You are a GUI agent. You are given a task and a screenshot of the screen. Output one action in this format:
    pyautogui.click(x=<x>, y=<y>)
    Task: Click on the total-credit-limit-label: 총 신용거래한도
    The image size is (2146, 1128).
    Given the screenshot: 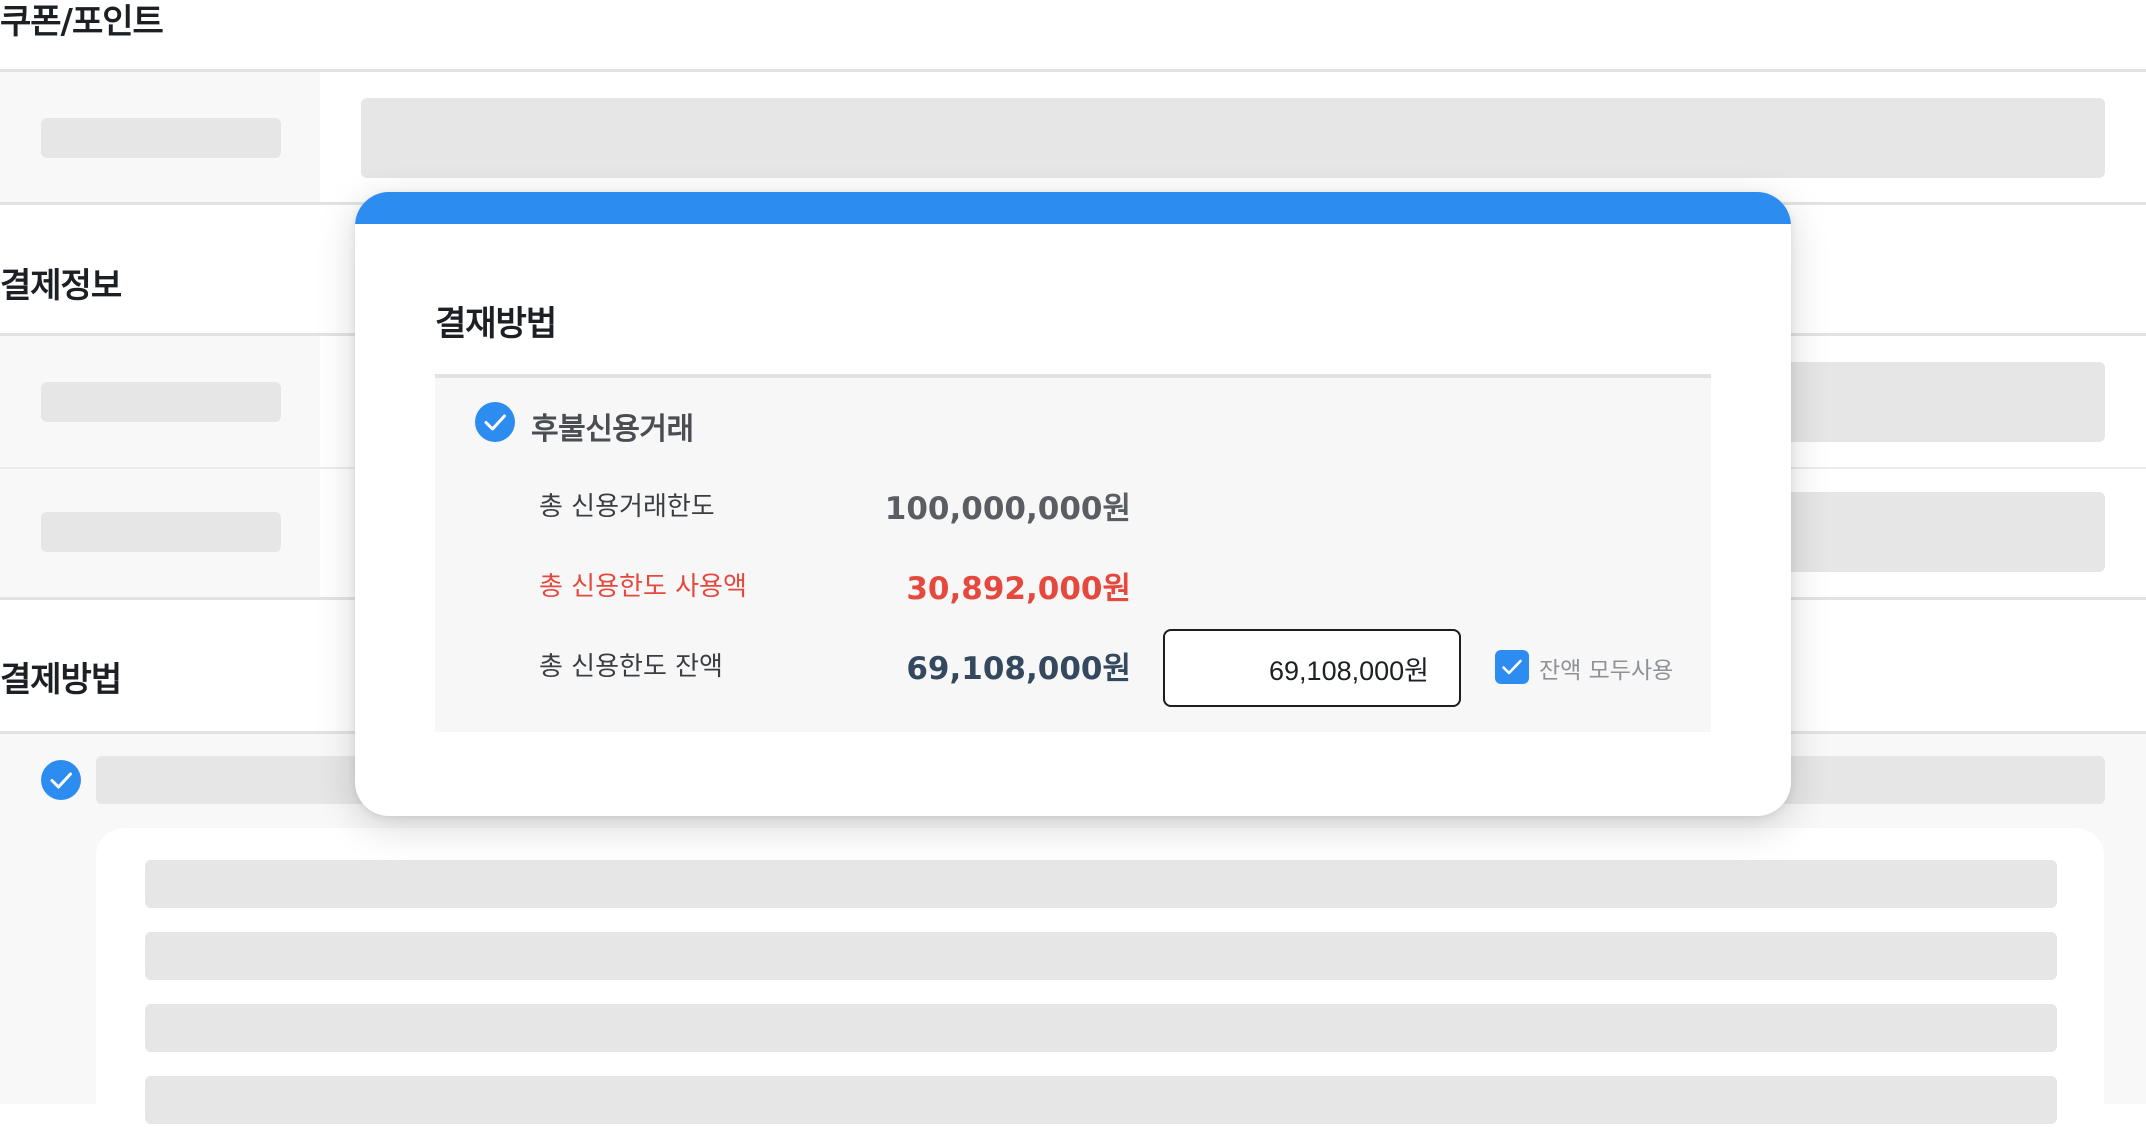 What is the action you would take?
    pyautogui.click(x=627, y=507)
    